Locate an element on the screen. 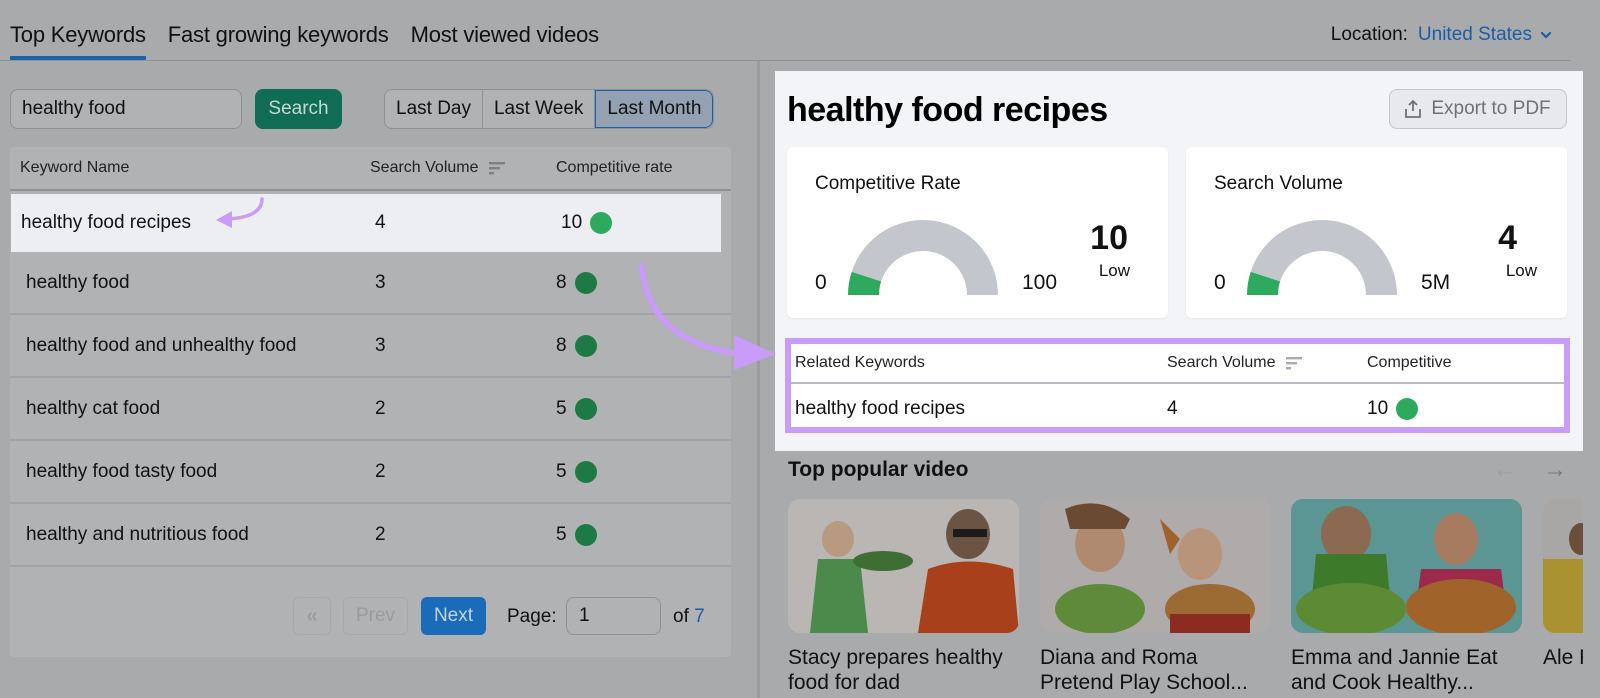 This screenshot has width=1600, height=698. video-card: Ale Pla is located at coordinates (1563, 584).